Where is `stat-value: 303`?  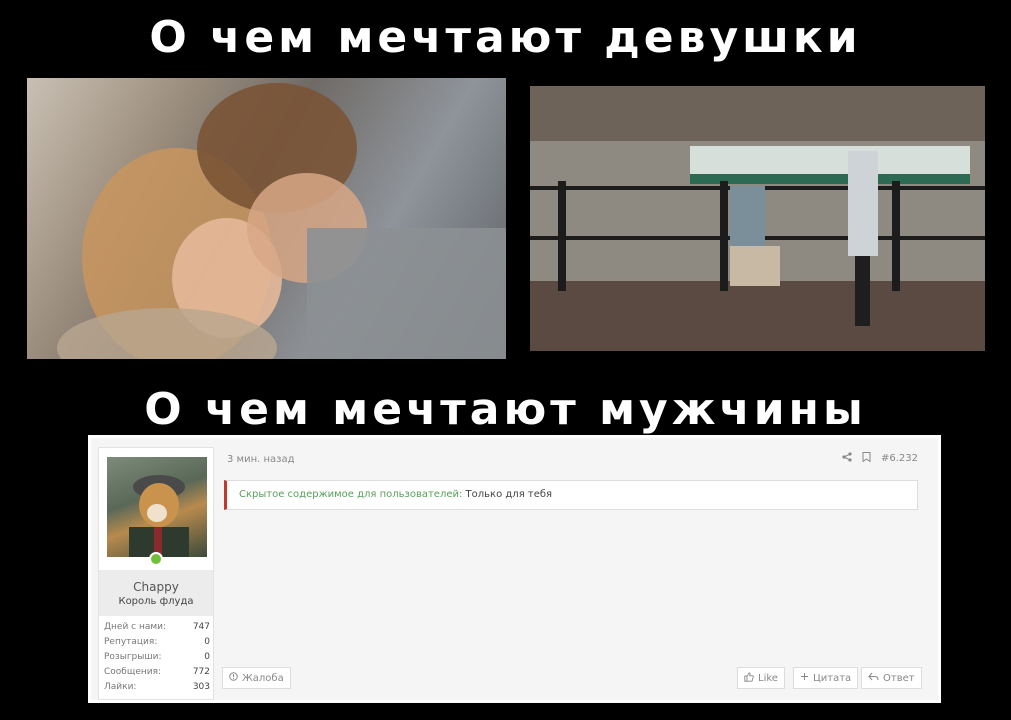
stat-value: 303 is located at coordinates (201, 687).